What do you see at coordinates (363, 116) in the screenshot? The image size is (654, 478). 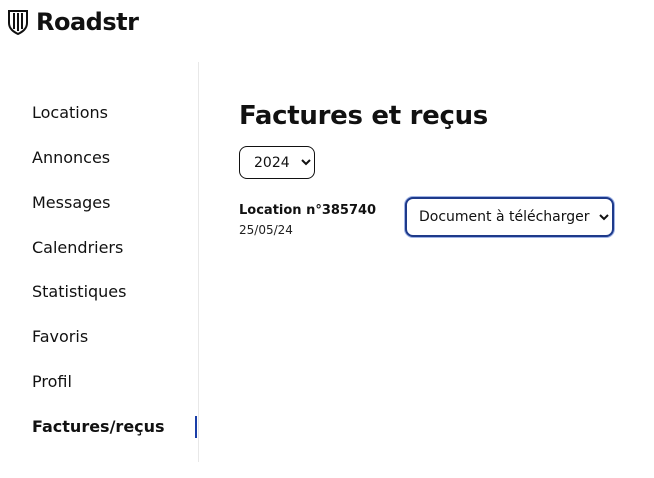 I see `page-title: Factures et reçus` at bounding box center [363, 116].